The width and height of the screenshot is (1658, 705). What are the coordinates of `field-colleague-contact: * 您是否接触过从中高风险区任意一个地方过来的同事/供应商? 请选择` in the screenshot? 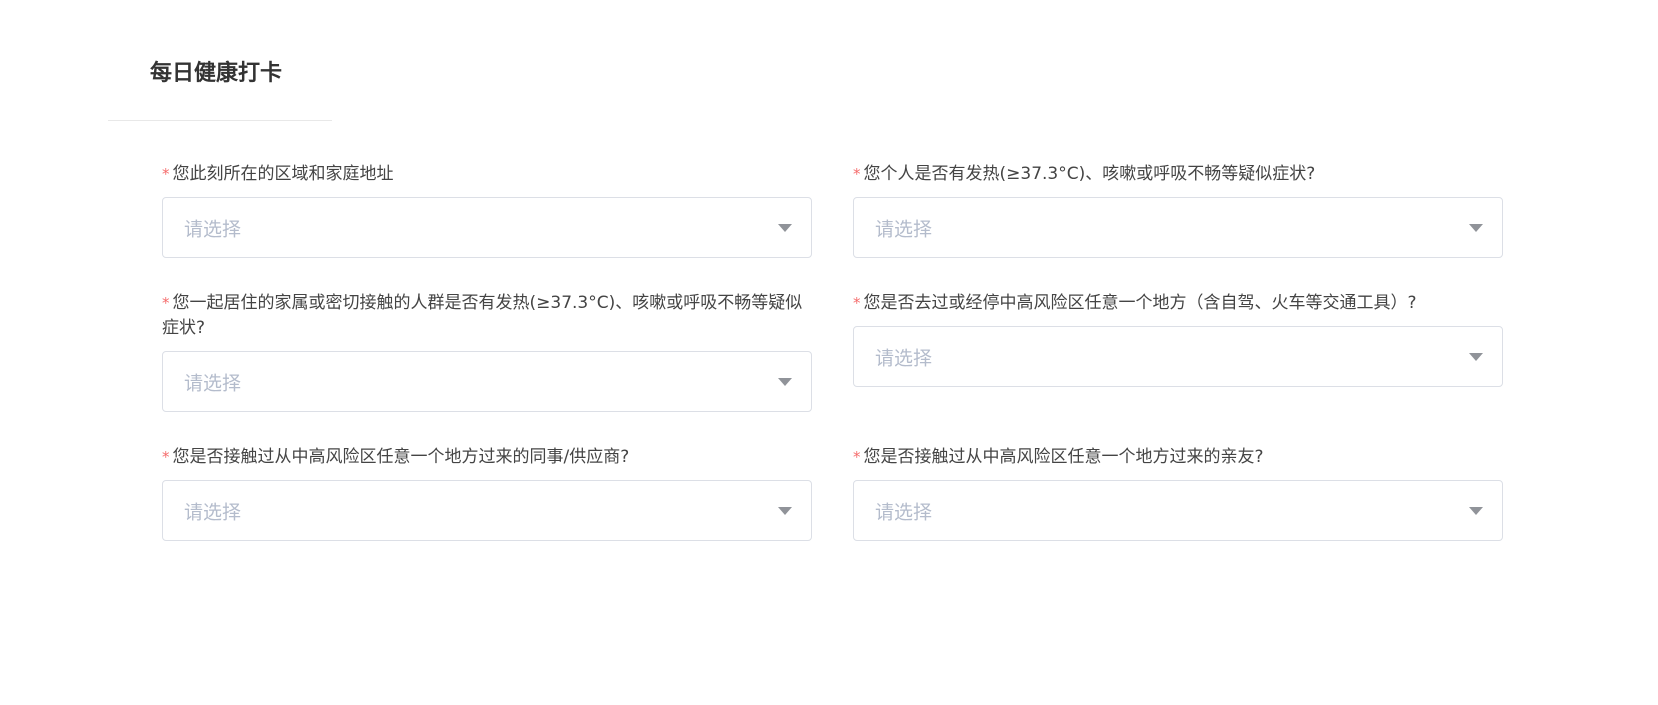 It's located at (487, 493).